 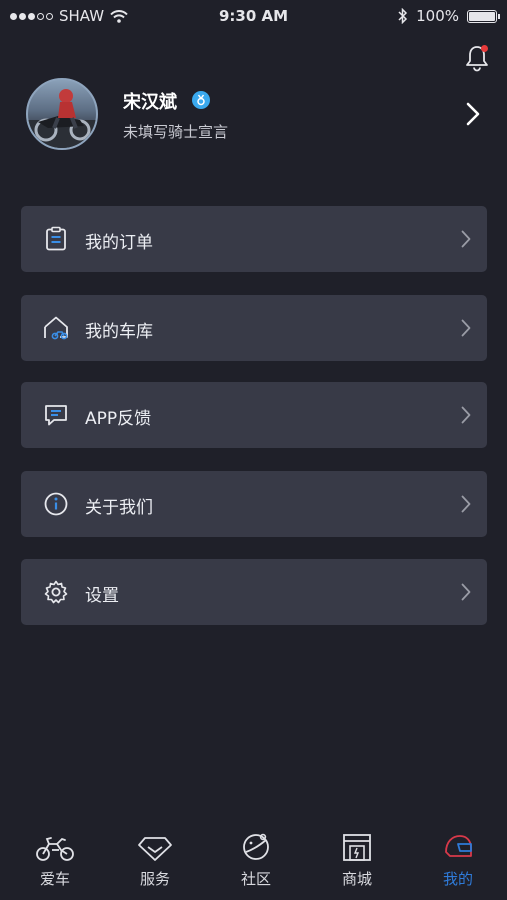 What do you see at coordinates (254, 592) in the screenshot?
I see `menu-item-settings: 设置` at bounding box center [254, 592].